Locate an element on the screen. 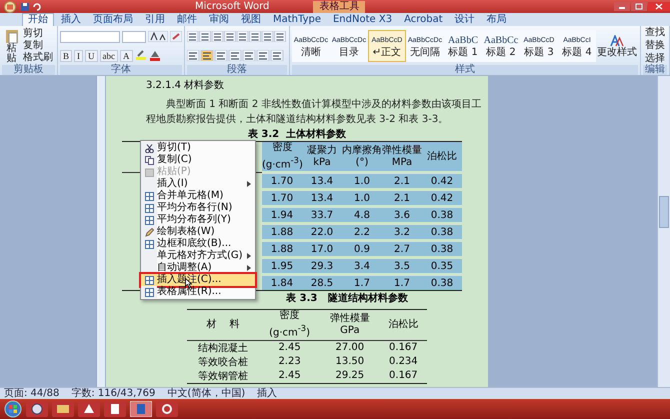 This screenshot has height=419, width=670. change-styles-button: 更改样式 is located at coordinates (617, 46).